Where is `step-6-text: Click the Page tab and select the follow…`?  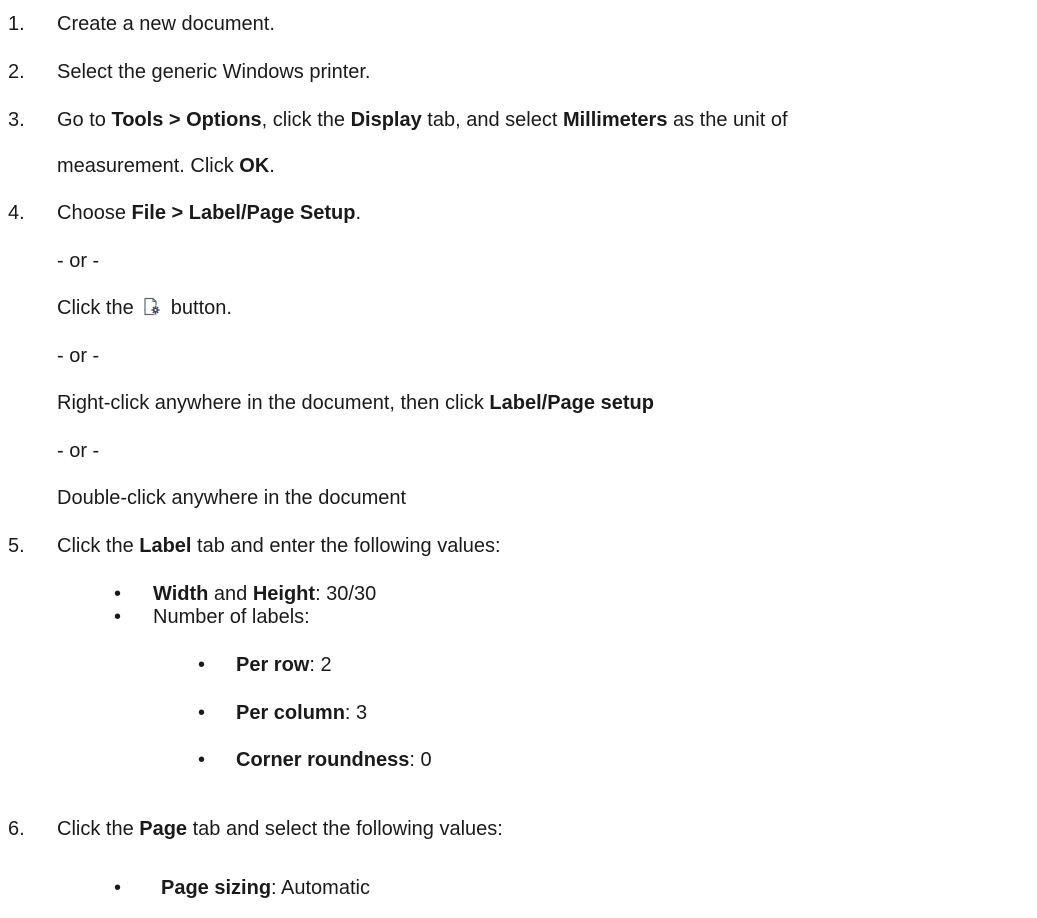 step-6-text: Click the Page tab and select the follow… is located at coordinates (280, 829).